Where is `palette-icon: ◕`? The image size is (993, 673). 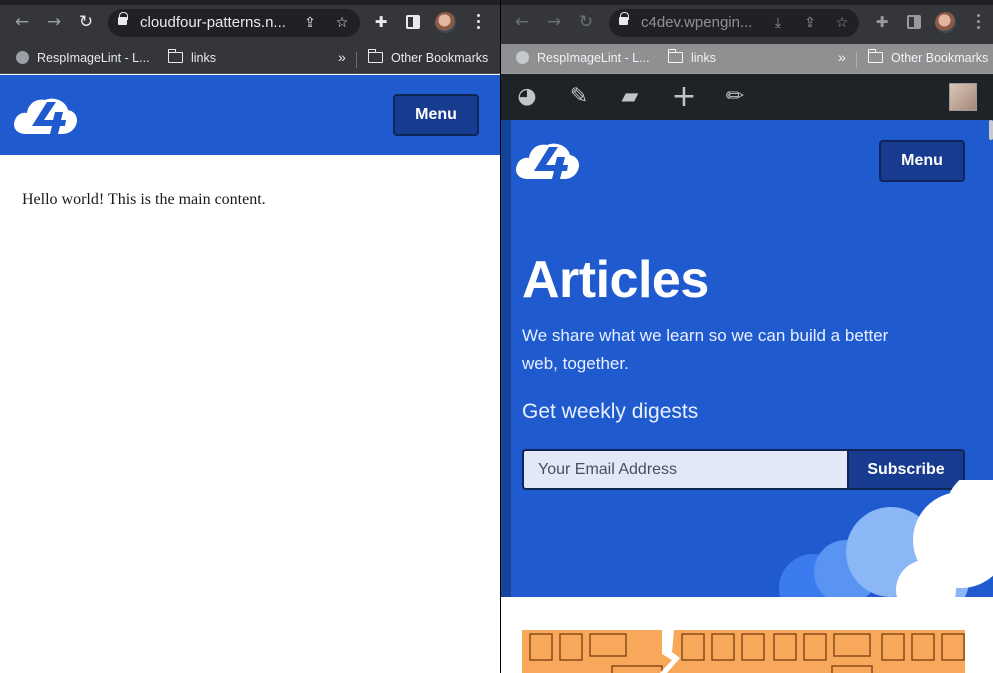
palette-icon: ◕ is located at coordinates (527, 97).